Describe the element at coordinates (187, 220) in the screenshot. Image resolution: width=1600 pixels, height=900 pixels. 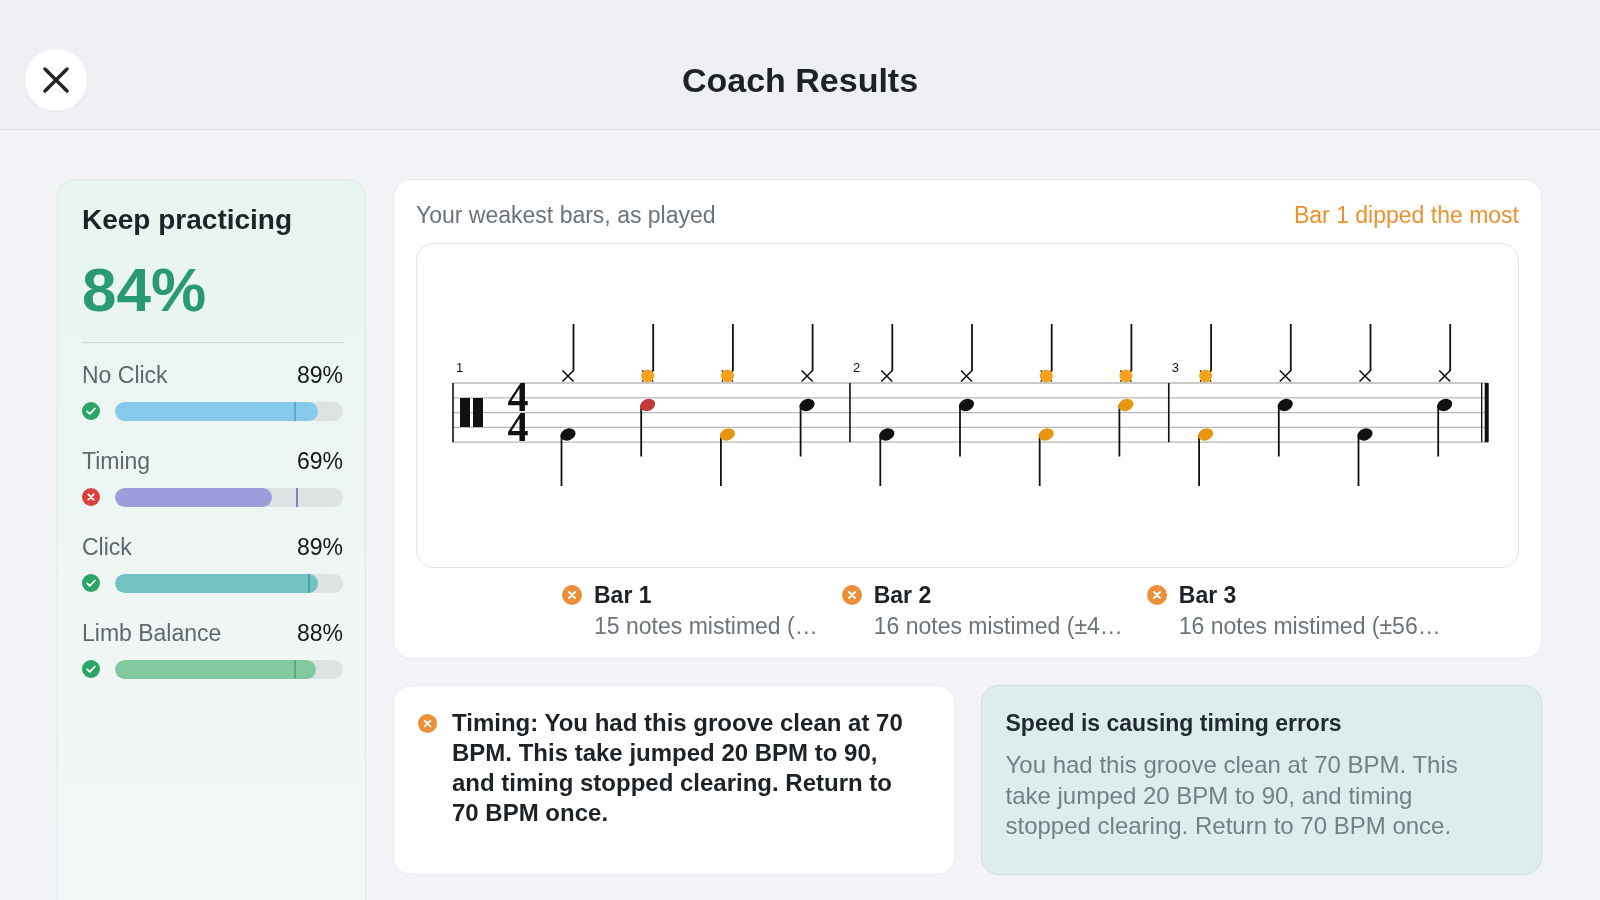
I see `summary-title: Keep practicing` at that location.